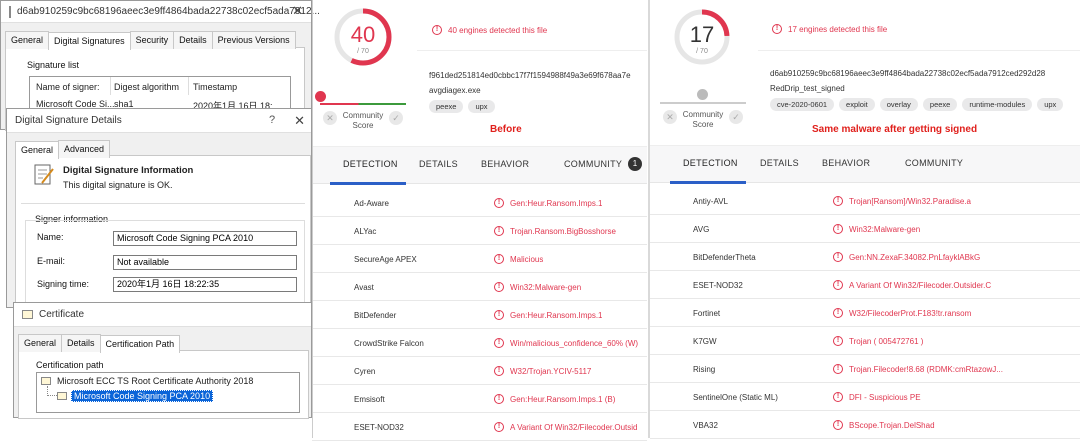 The height and width of the screenshot is (441, 1080). What do you see at coordinates (215, 87) in the screenshot?
I see `column-header-timestamp: Timestamp` at bounding box center [215, 87].